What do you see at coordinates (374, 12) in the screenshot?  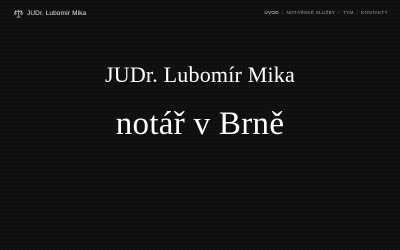 I see `nav-item-kontakty: KONTAKTY` at bounding box center [374, 12].